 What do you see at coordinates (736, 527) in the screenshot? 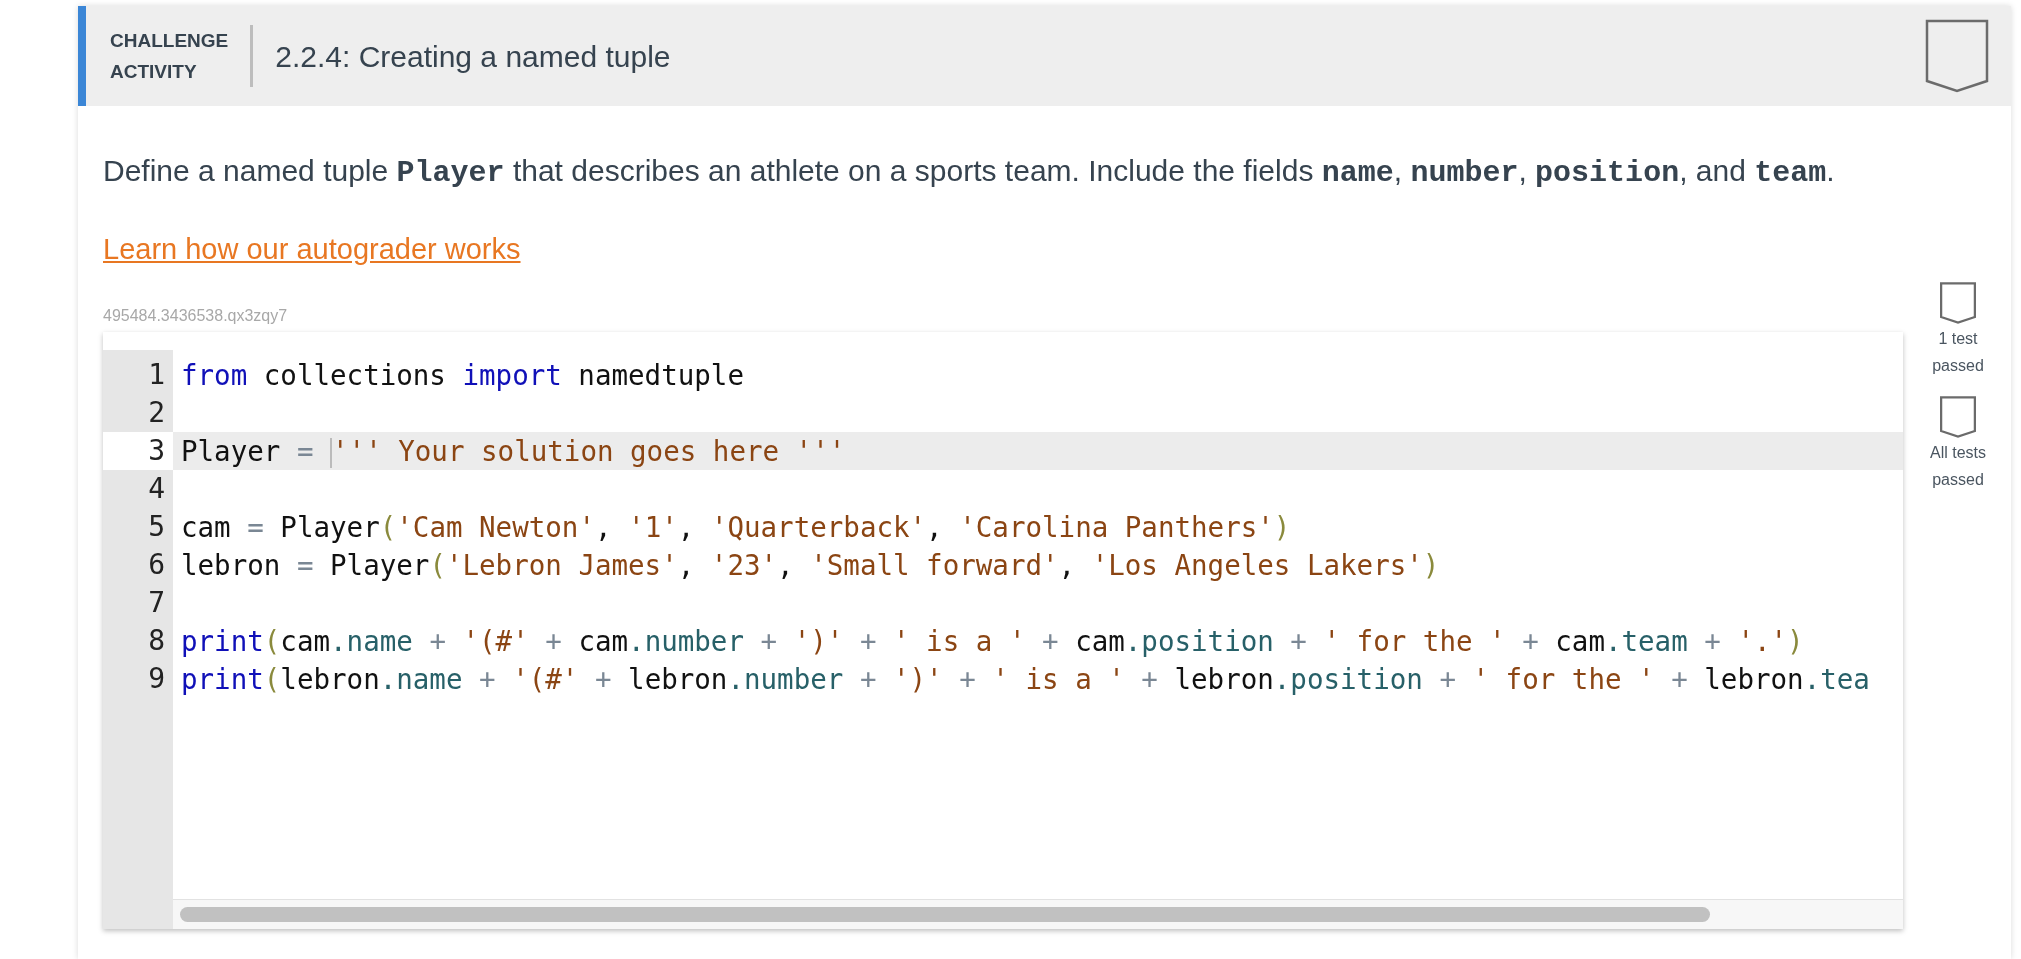
I see `code-line: cam = Player('Cam Newton', '1', 'Quarterback', 'Carolina Panthers')` at bounding box center [736, 527].